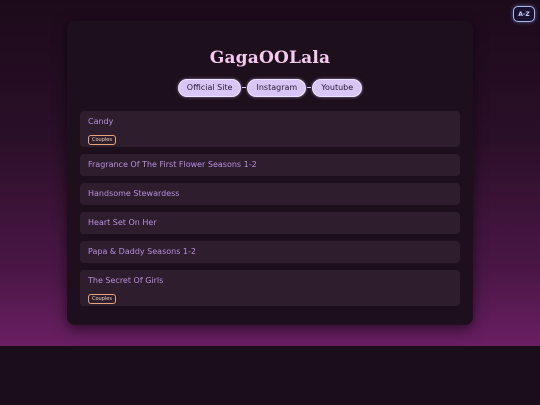 Image resolution: width=540 pixels, height=405 pixels. What do you see at coordinates (270, 223) in the screenshot?
I see `list-item-heart-set-on-her: Heart Set On Her` at bounding box center [270, 223].